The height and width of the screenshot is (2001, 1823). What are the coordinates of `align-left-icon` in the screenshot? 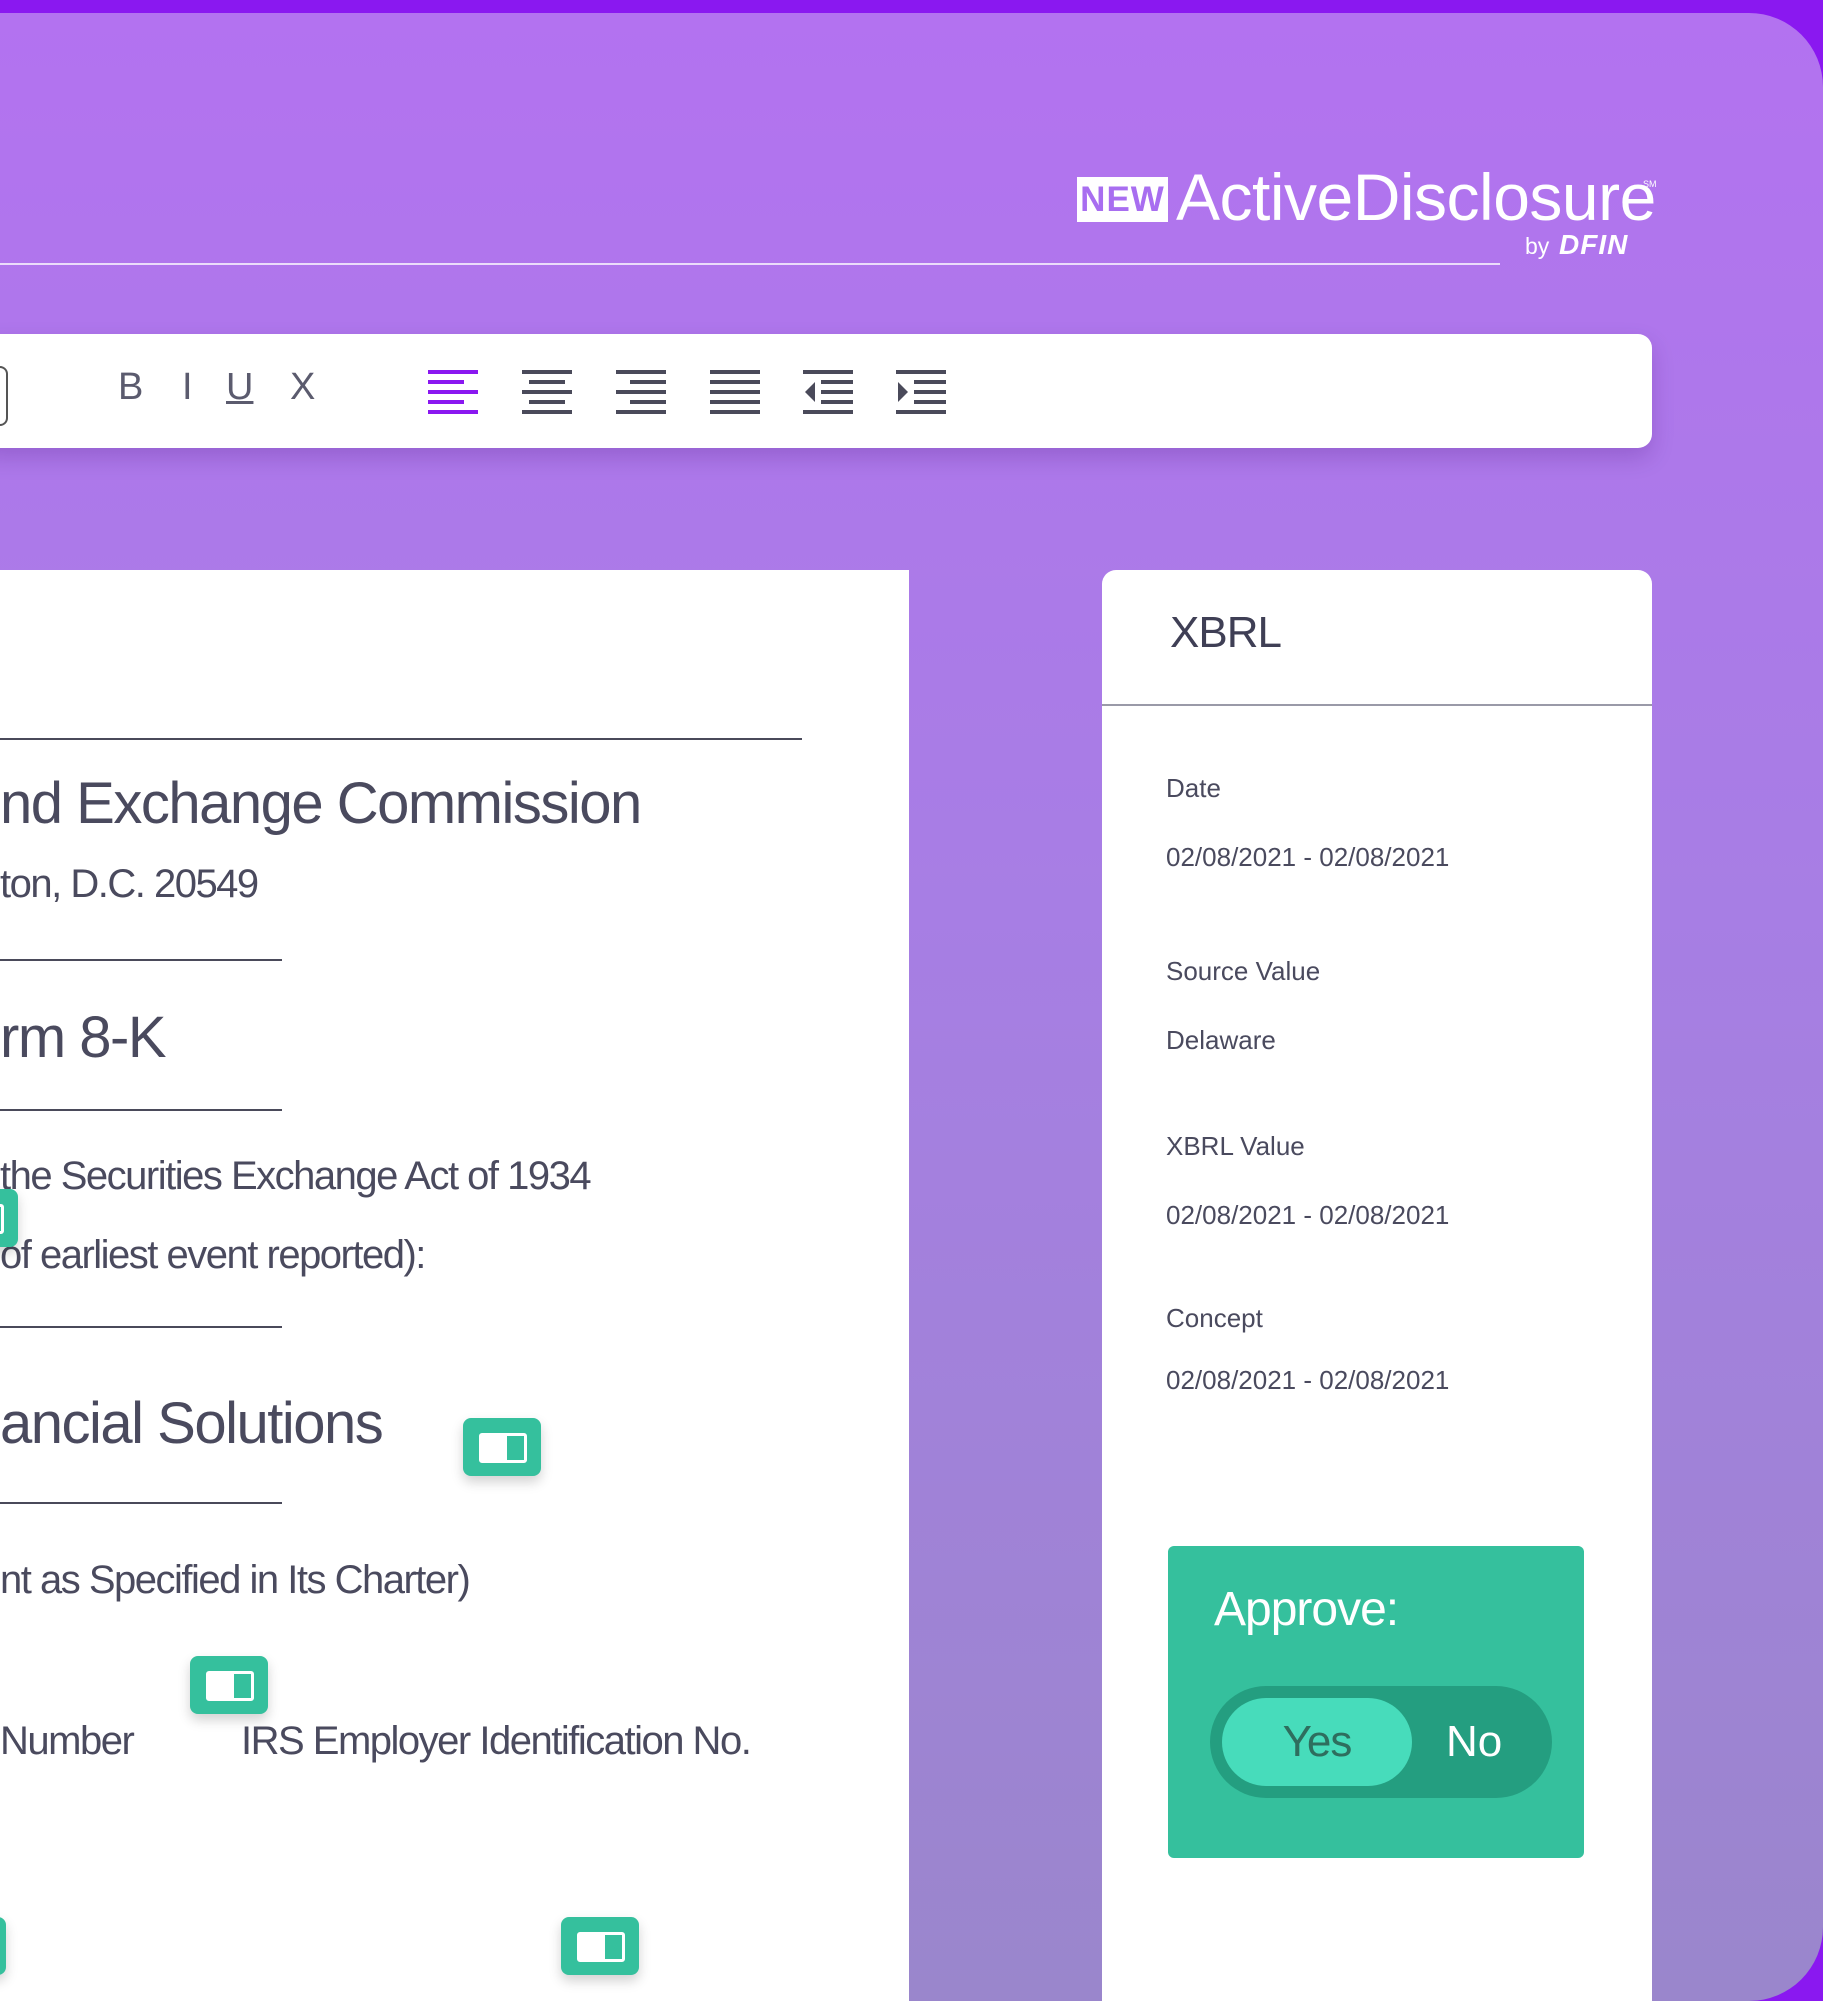 It's located at (453, 392).